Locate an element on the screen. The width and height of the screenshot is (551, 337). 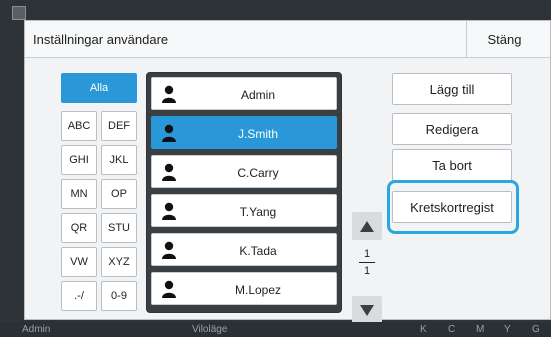
user-row-tyang: T.Yang is located at coordinates (244, 210).